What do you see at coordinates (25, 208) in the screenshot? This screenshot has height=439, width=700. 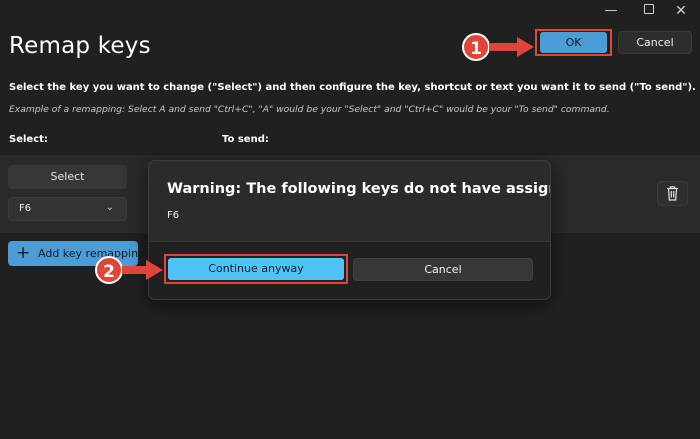 I see `key-dropdown-value: F6` at bounding box center [25, 208].